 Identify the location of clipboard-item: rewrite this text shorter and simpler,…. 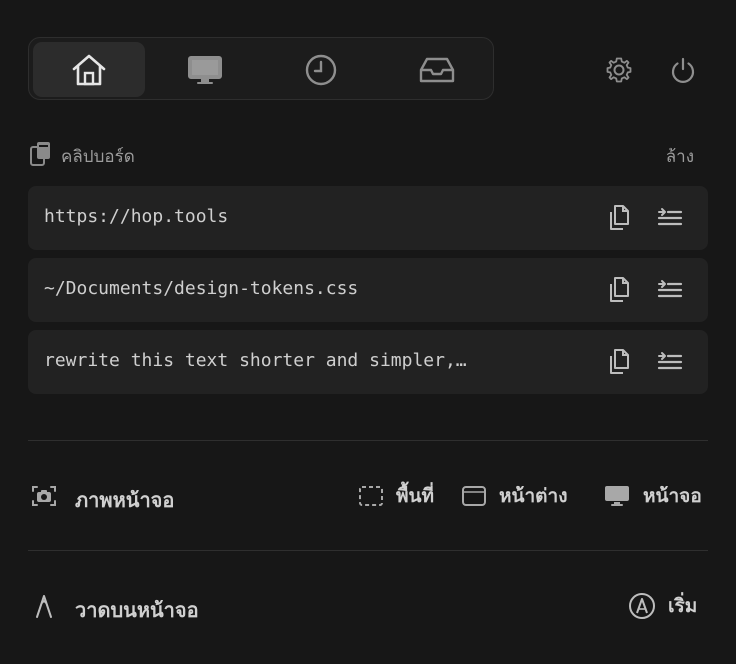
(368, 362).